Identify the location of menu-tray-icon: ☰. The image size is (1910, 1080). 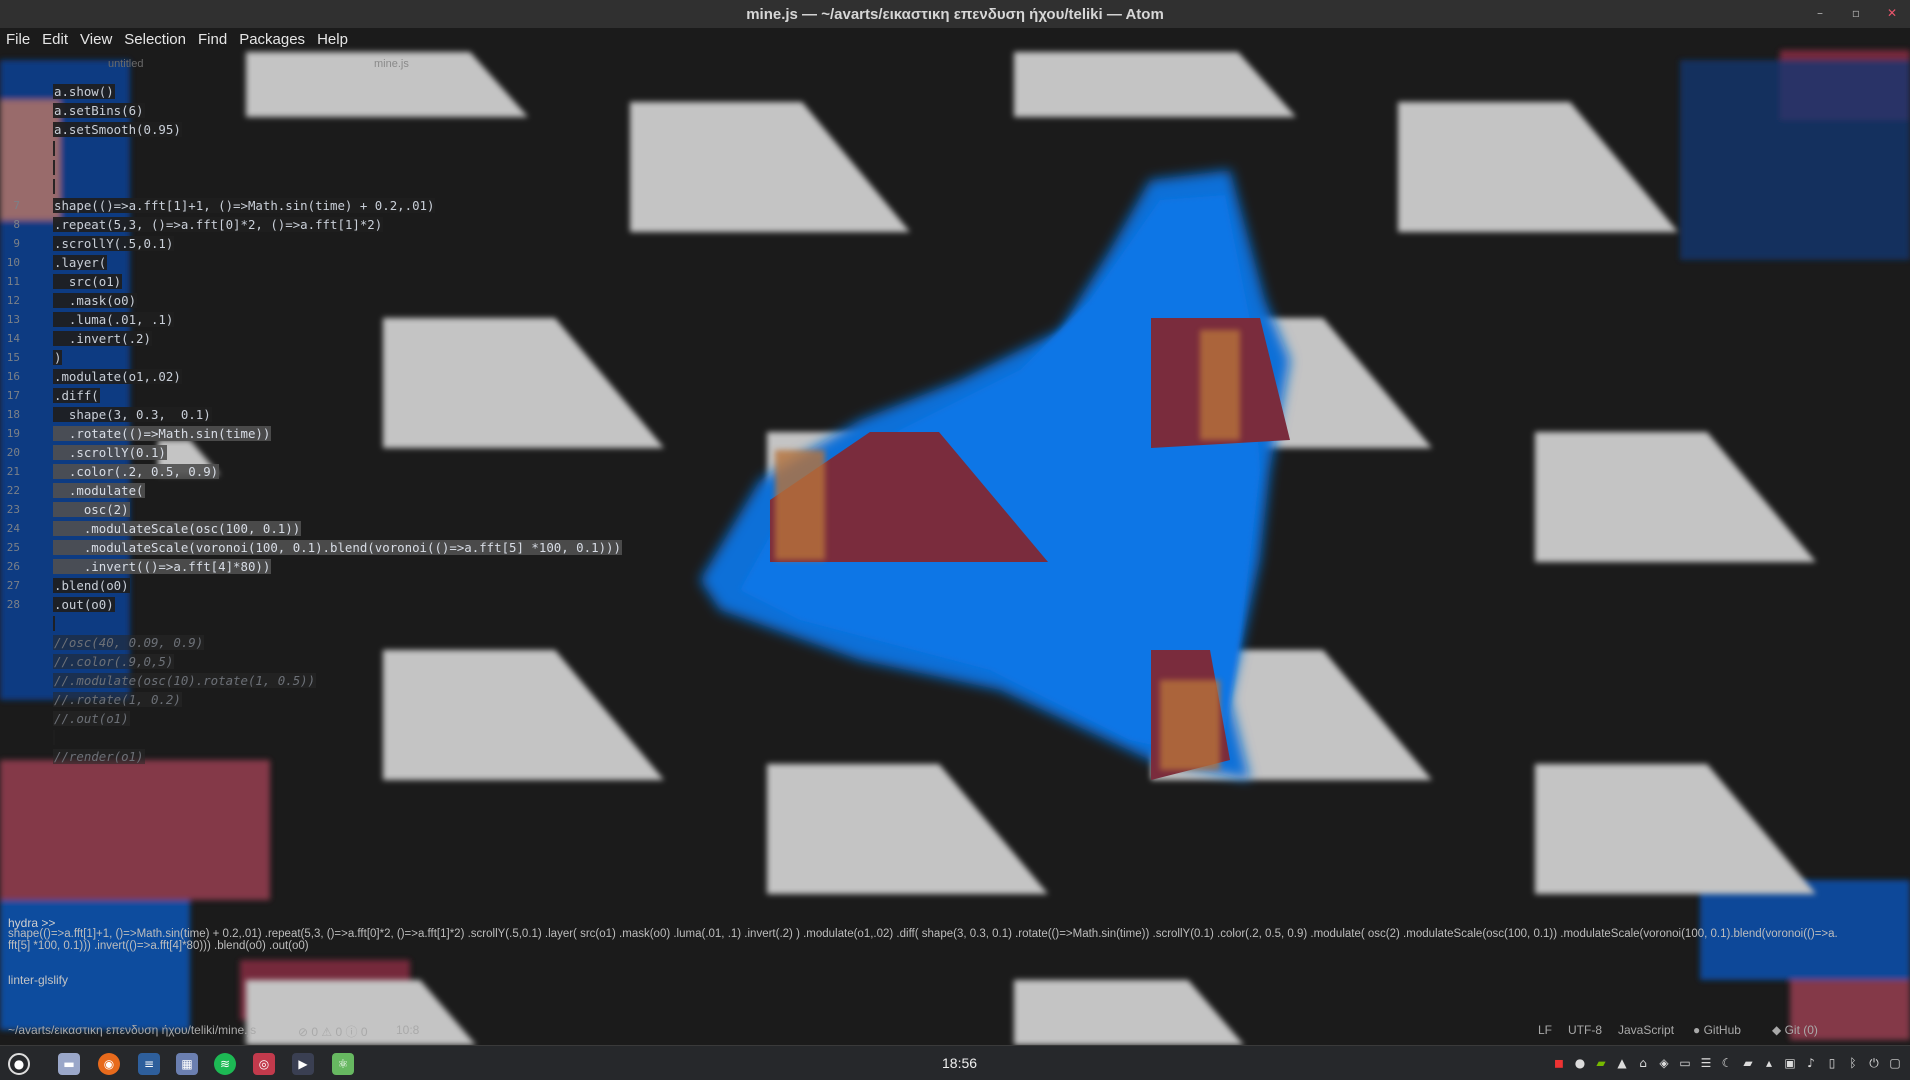
(1706, 1063).